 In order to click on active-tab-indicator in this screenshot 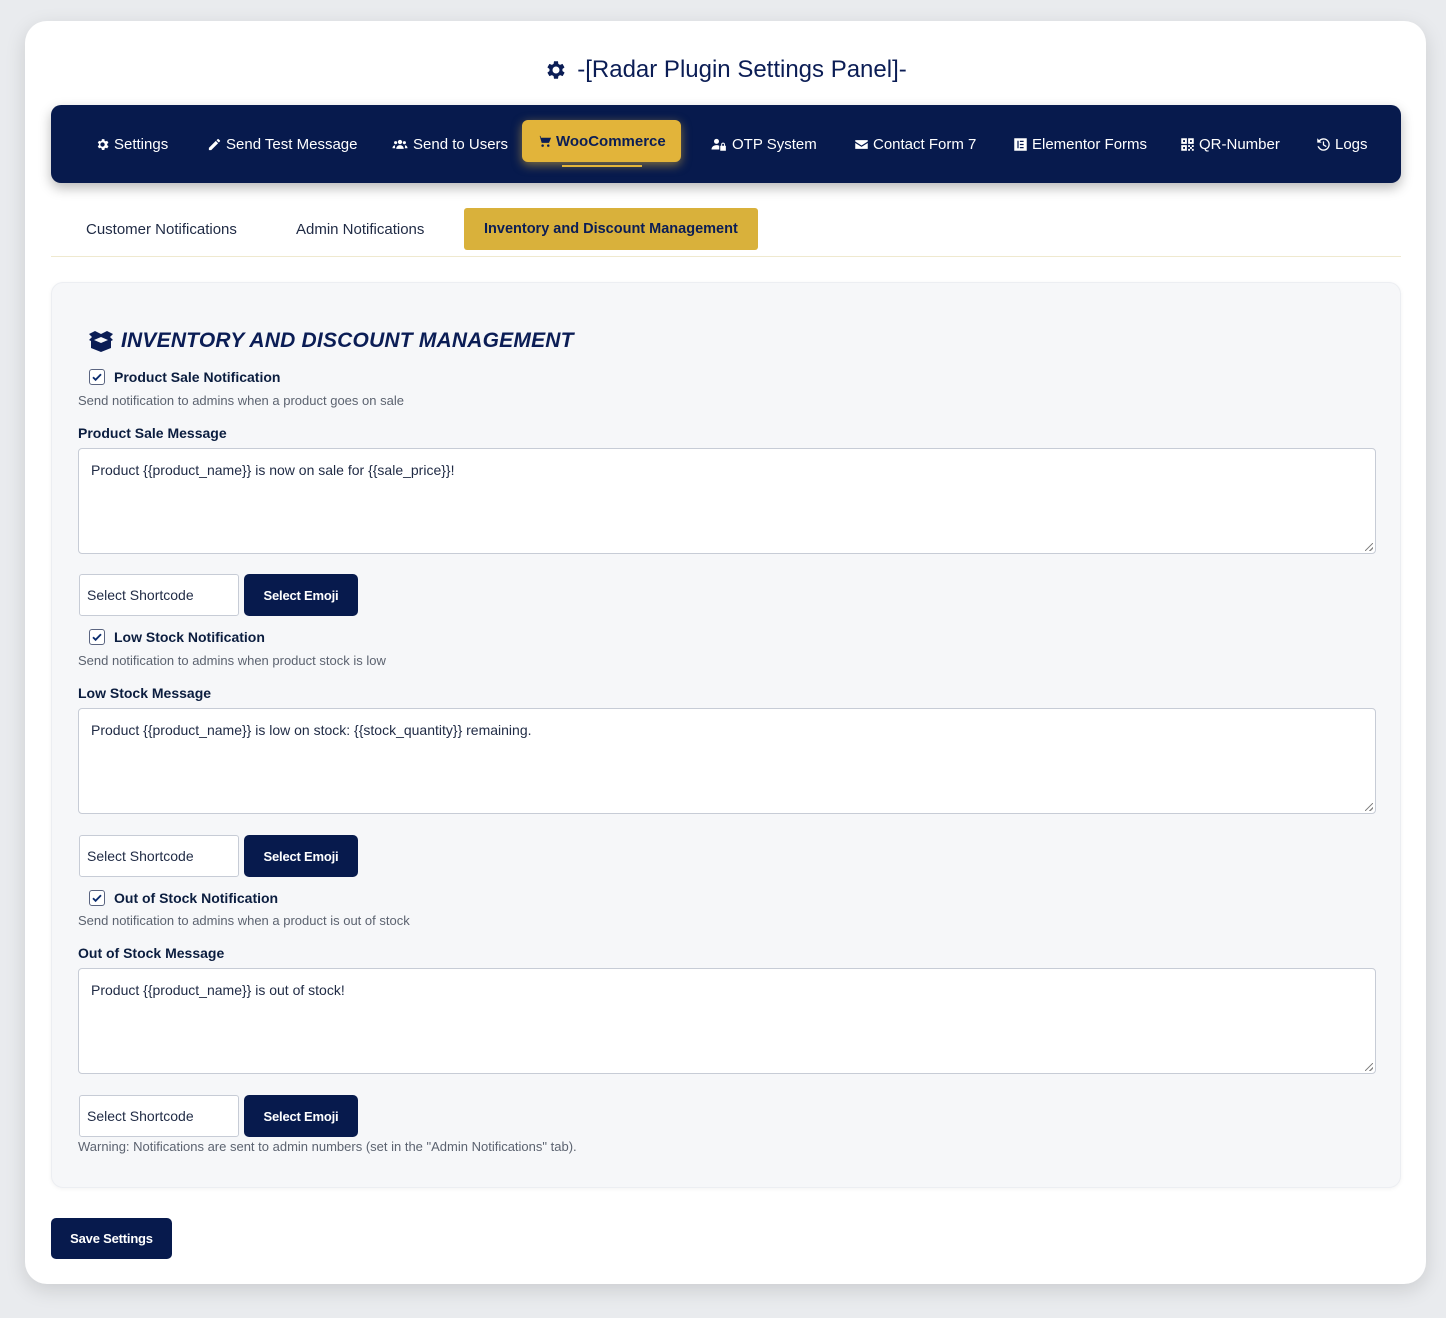, I will do `click(602, 166)`.